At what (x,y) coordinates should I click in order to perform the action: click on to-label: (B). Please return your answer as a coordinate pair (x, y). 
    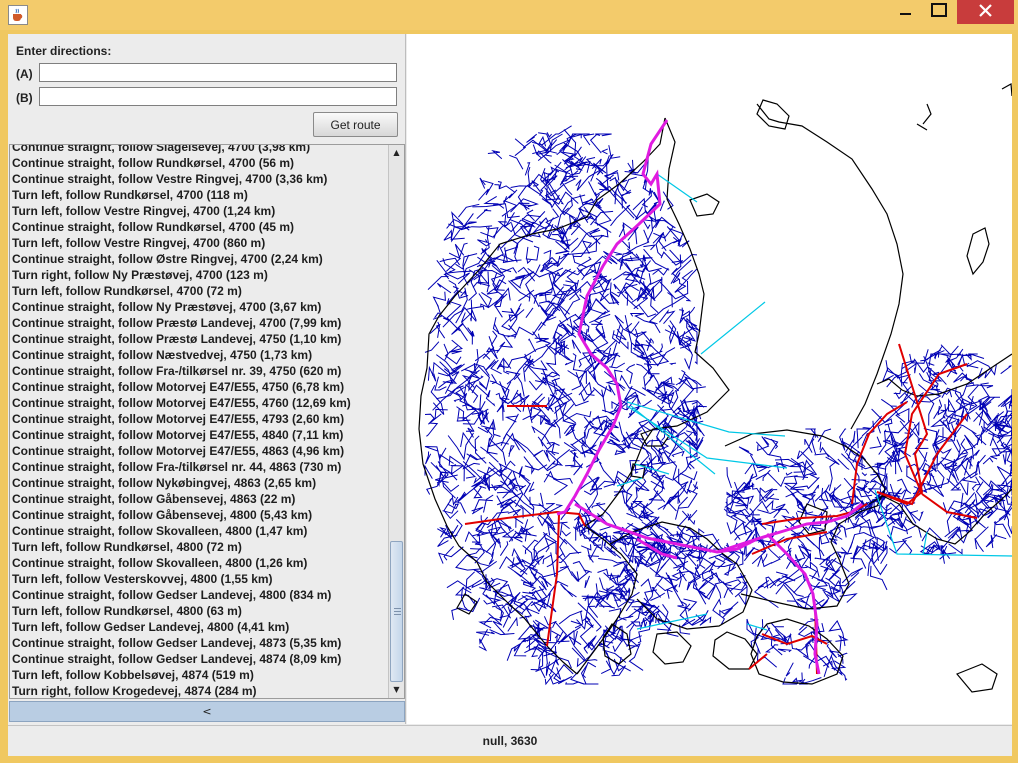
    Looking at the image, I should click on (24, 98).